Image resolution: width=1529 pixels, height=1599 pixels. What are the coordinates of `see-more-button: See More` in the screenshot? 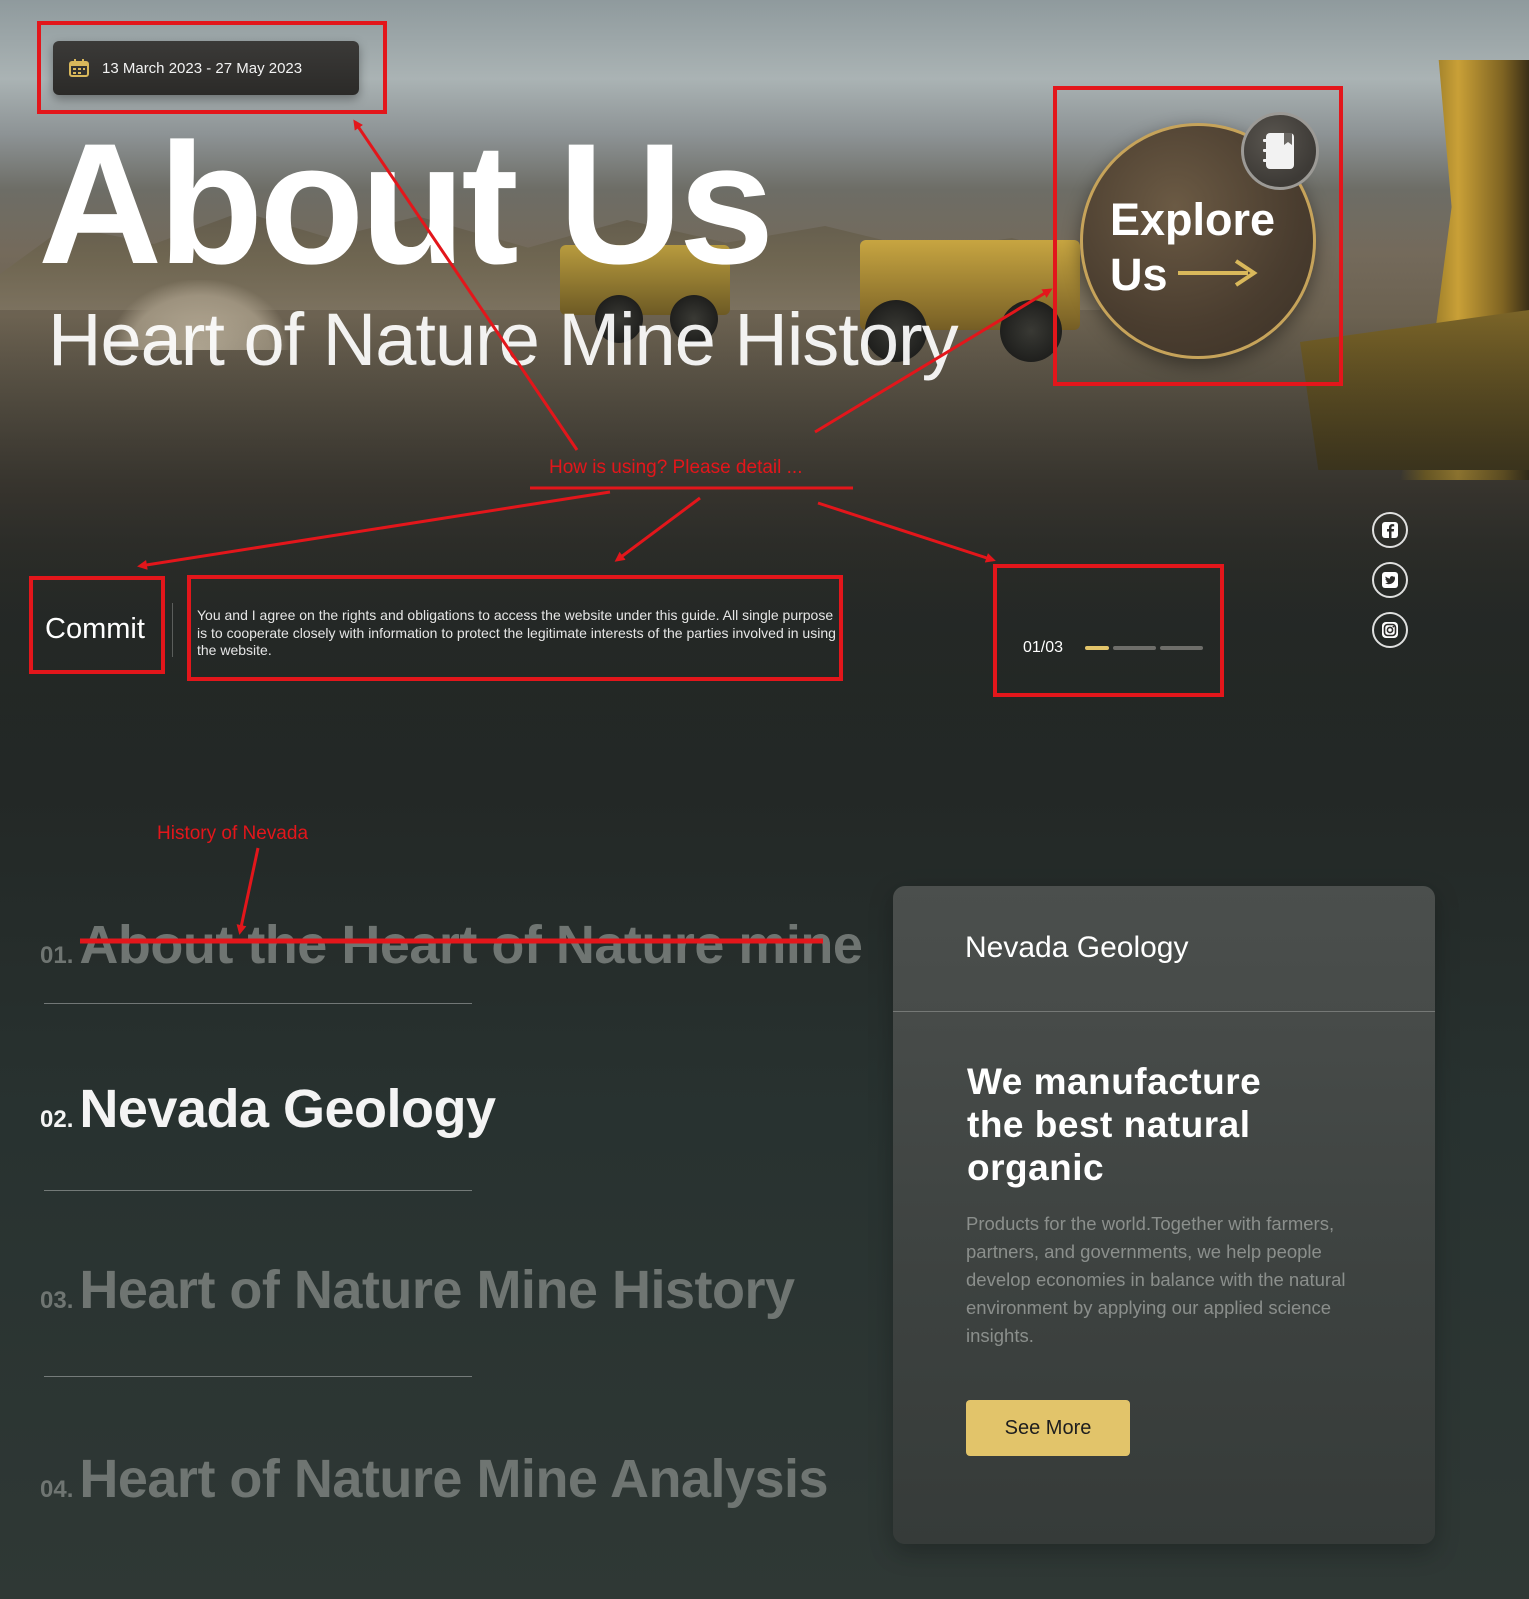 It's located at (1048, 1428).